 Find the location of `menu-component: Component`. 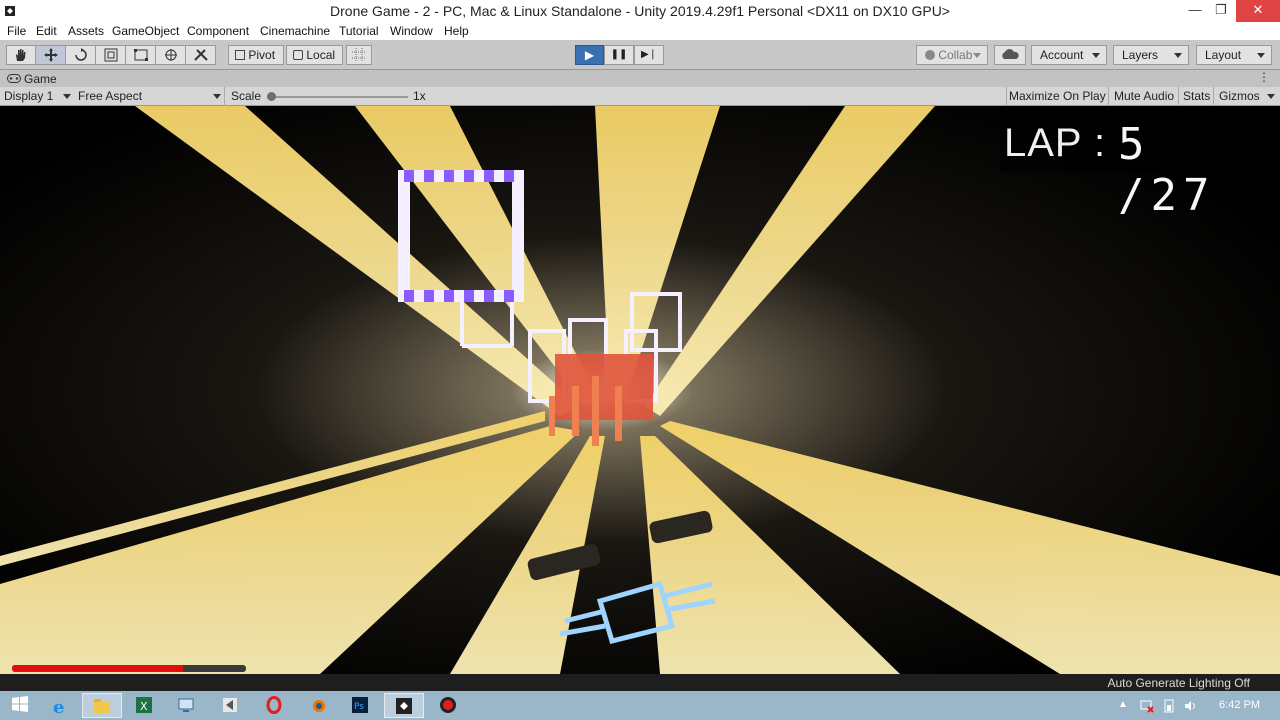

menu-component: Component is located at coordinates (218, 31).